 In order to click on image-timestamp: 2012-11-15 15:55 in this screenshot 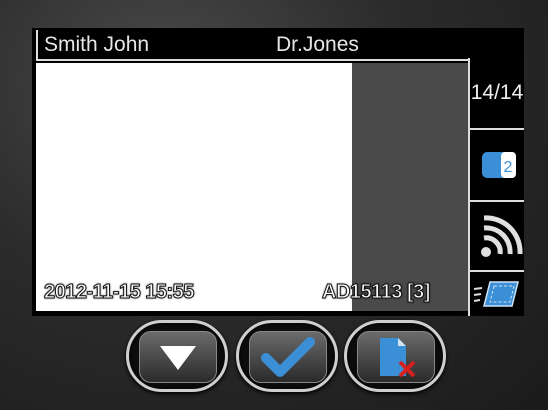, I will do `click(119, 292)`.